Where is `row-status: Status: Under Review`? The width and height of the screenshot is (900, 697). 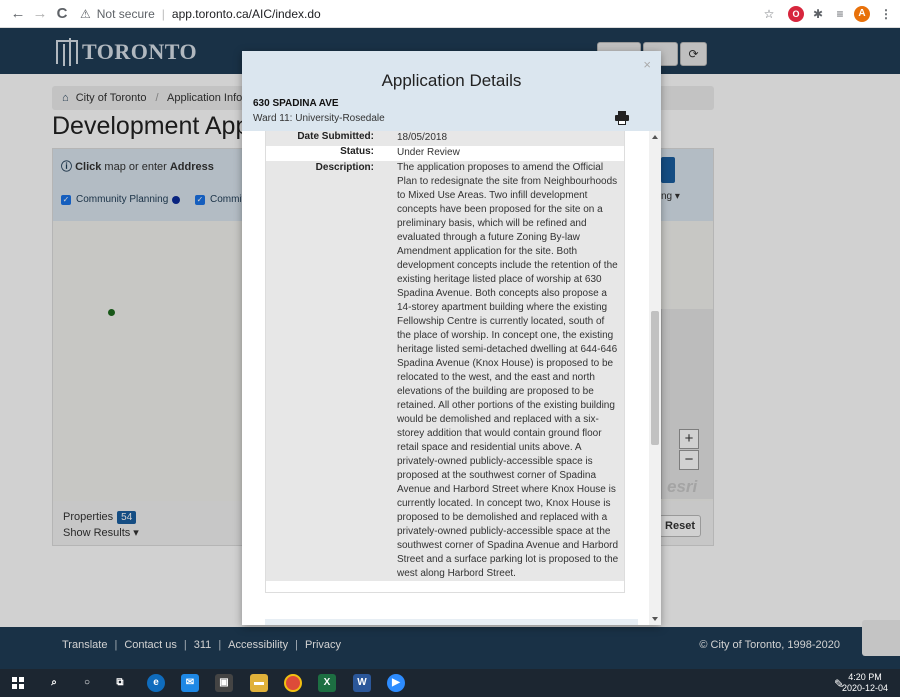 row-status: Status: Under Review is located at coordinates (445, 153).